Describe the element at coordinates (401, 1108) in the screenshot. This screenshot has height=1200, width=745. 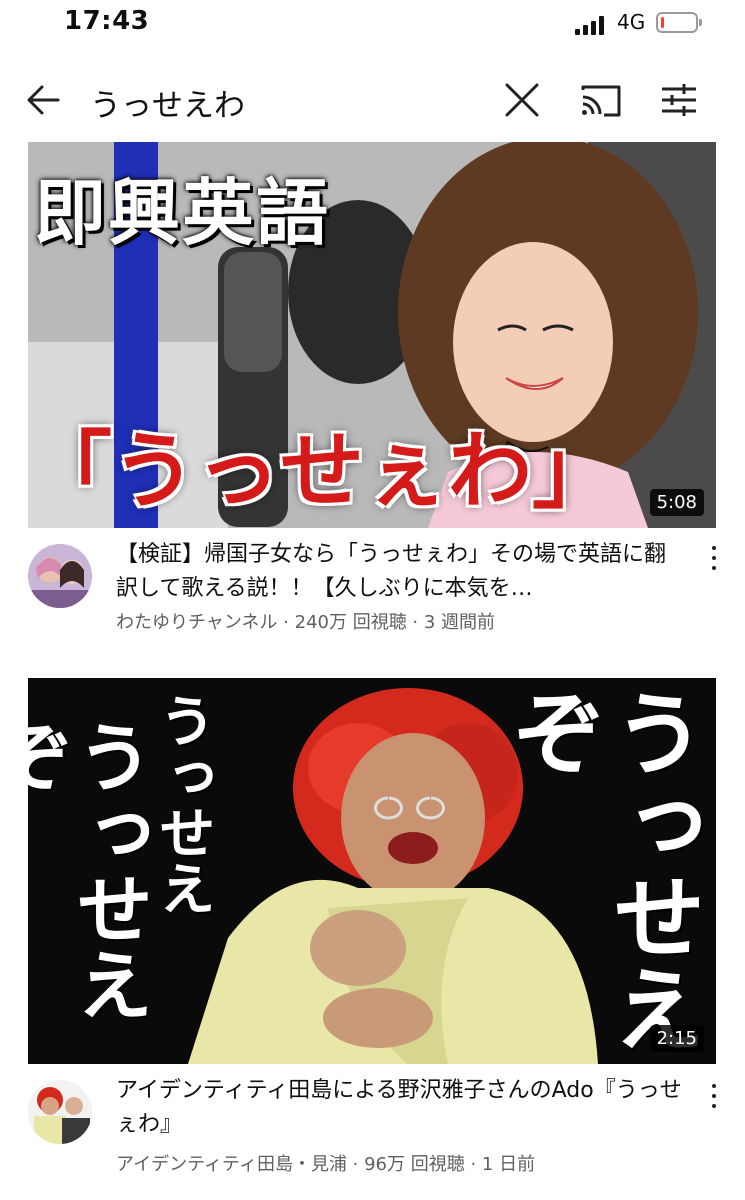
I see `video-title: アイデンティティ田島による野沢雅子さんのAdo『うっせぇわ』` at that location.